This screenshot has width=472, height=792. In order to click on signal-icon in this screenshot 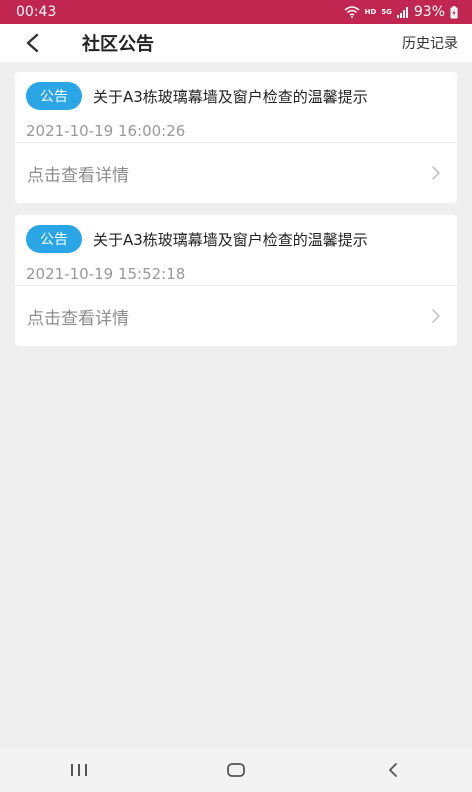, I will do `click(402, 12)`.